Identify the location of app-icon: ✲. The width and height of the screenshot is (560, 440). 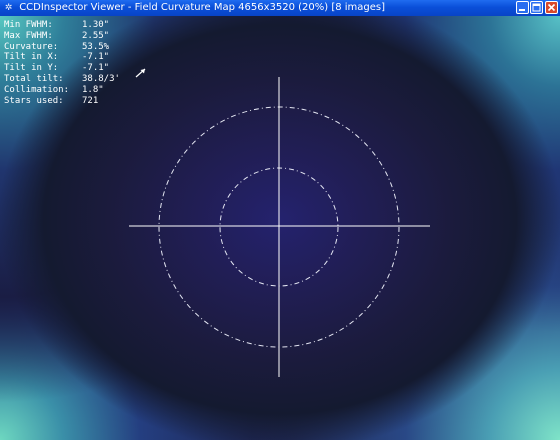
(8, 8).